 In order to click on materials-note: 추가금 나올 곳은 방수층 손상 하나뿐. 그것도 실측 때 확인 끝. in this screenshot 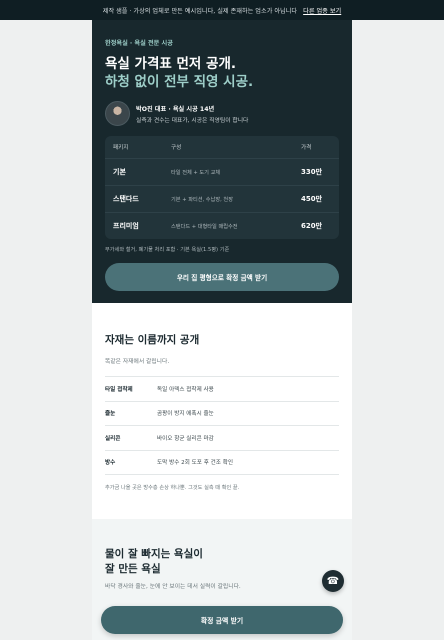, I will do `click(172, 488)`.